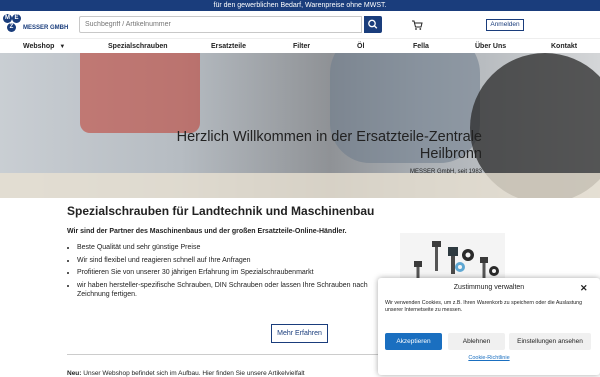 The height and width of the screenshot is (377, 600). I want to click on list-item: Beste Qualität und sehr günstige Preise, so click(237, 247).